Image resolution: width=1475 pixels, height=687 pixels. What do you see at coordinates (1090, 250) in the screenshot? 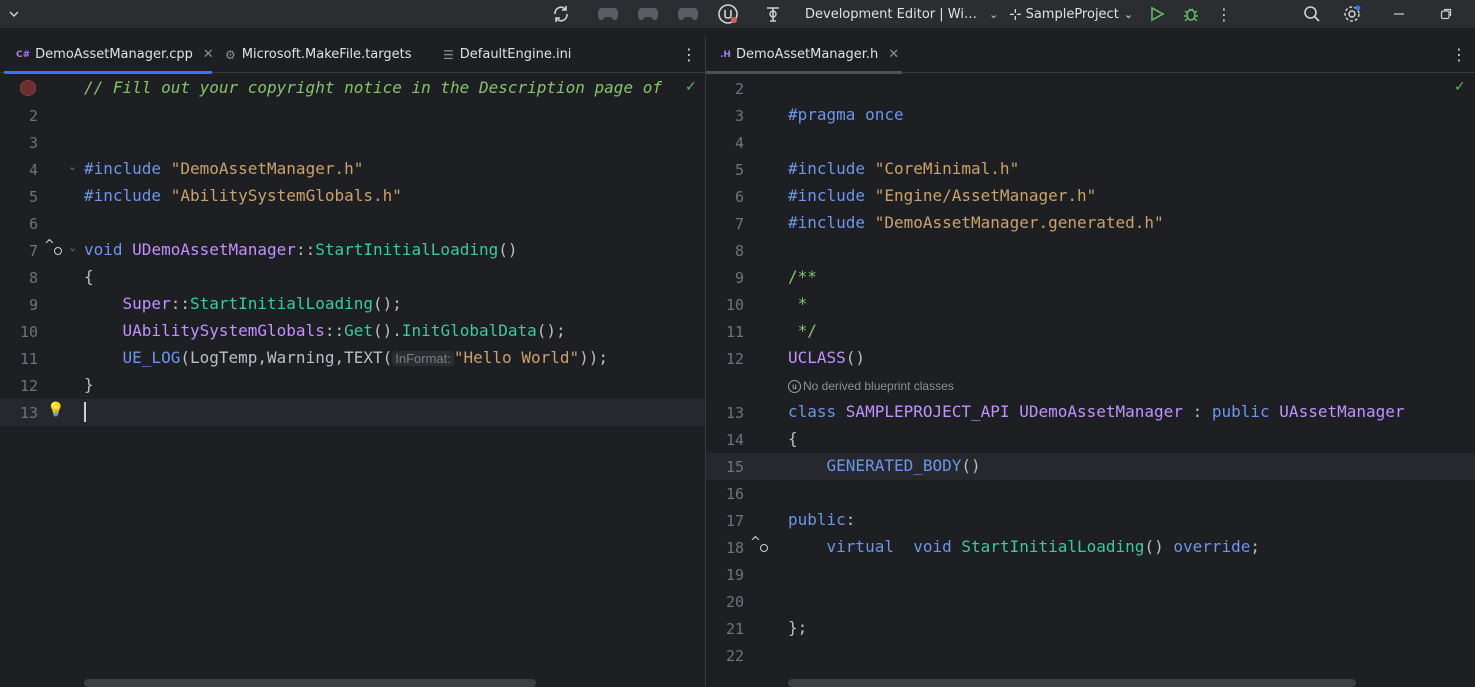
I see `code-line: 8` at bounding box center [1090, 250].